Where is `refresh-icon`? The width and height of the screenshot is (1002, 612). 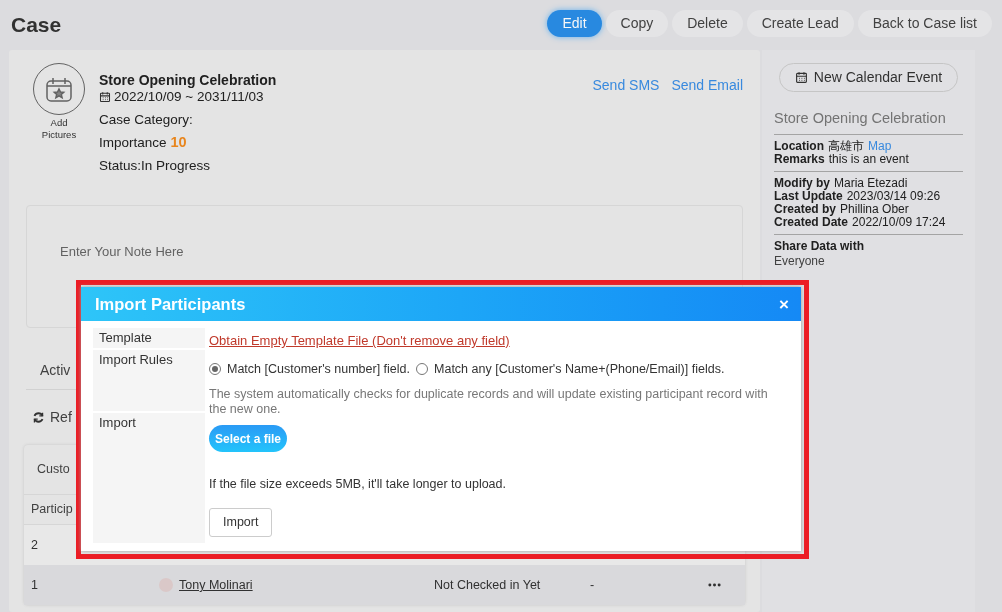 refresh-icon is located at coordinates (38, 418).